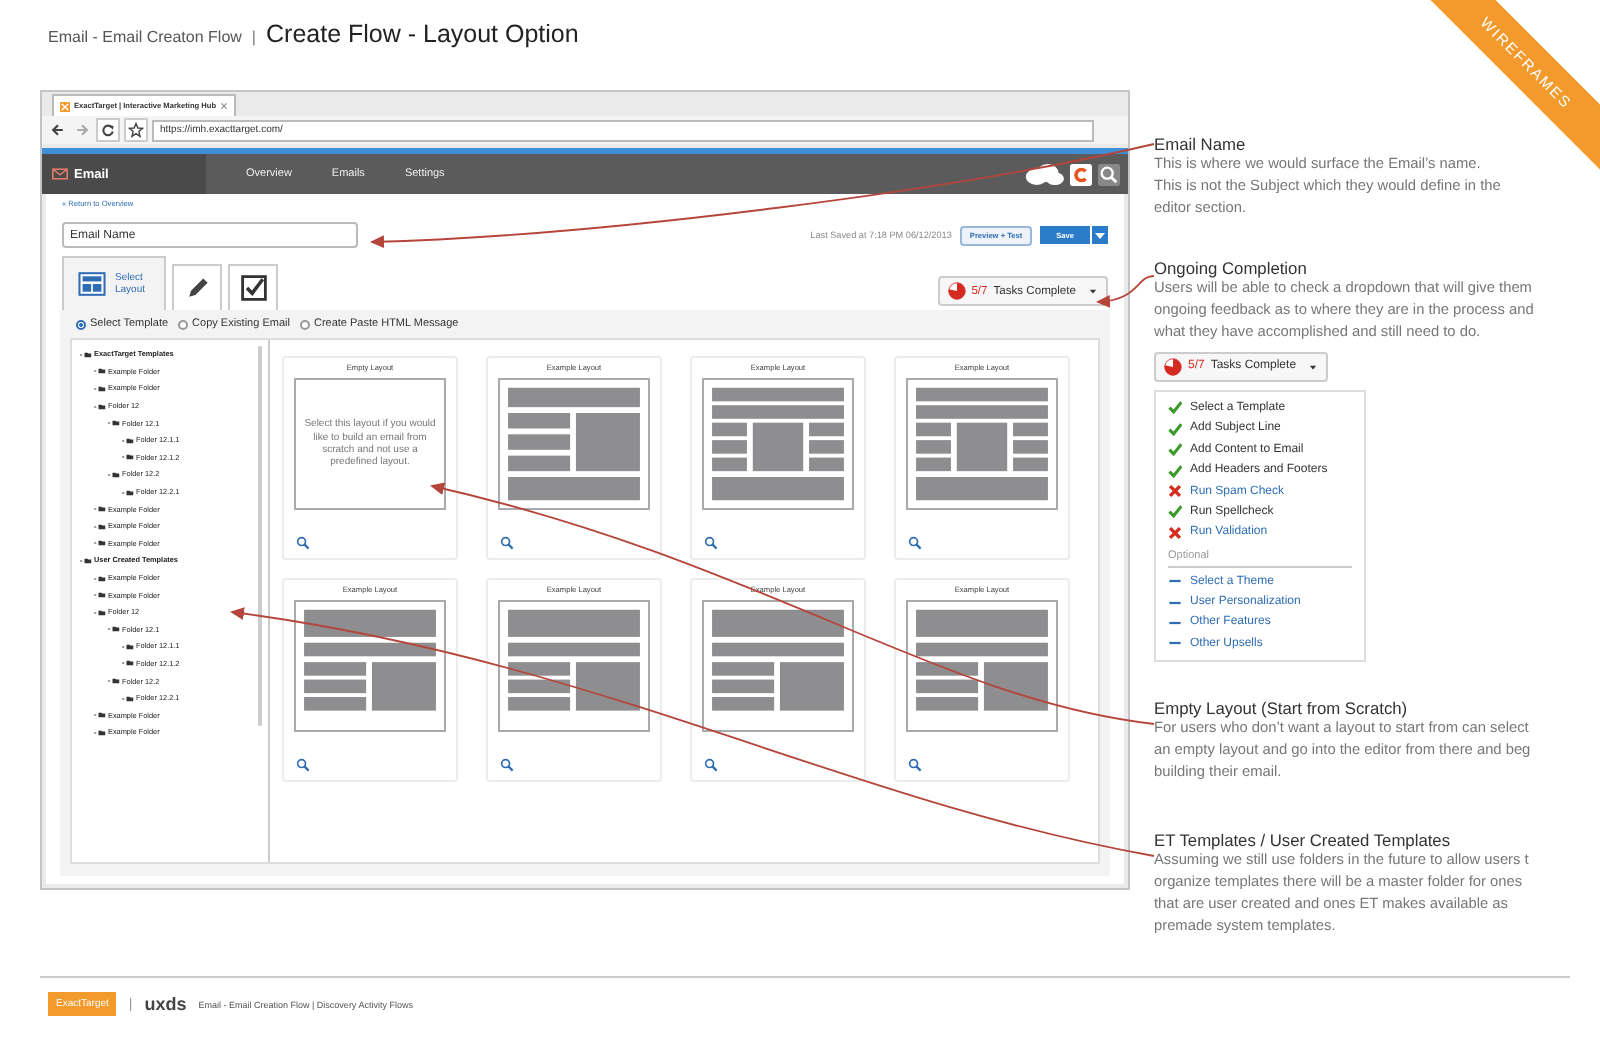 The height and width of the screenshot is (1044, 1600). What do you see at coordinates (1200, 144) in the screenshot?
I see `note-title: Email Name` at bounding box center [1200, 144].